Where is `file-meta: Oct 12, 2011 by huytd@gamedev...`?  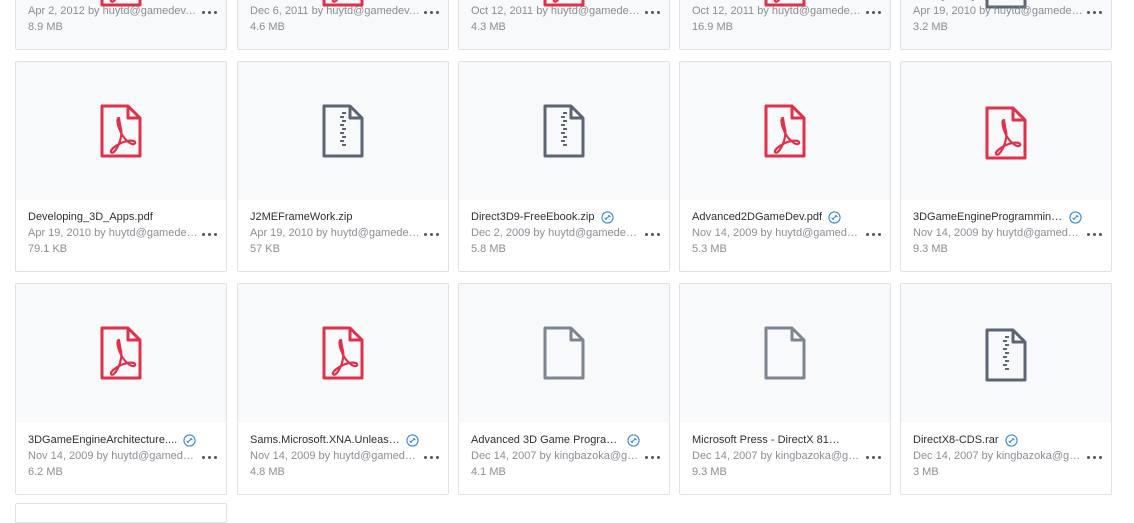 file-meta: Oct 12, 2011 by huytd@gamedev... is located at coordinates (786, 11).